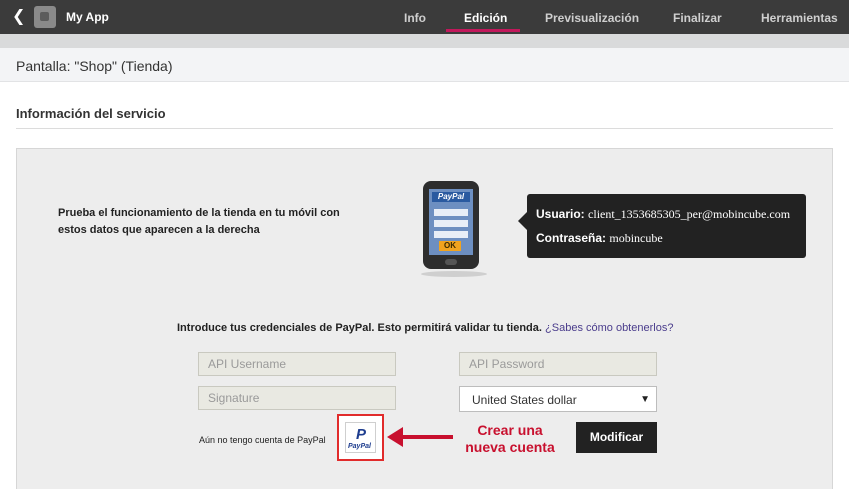  I want to click on back-arrow-icon: ❮, so click(19, 17).